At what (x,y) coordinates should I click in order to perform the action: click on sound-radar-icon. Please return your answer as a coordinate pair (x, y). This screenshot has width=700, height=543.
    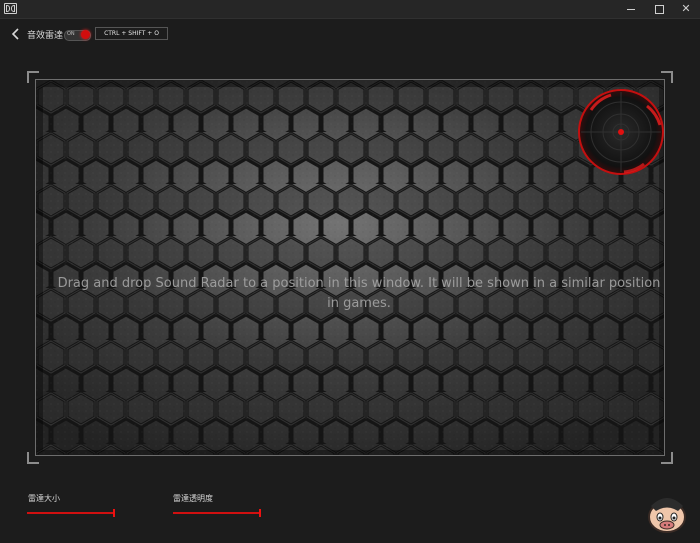
    Looking at the image, I should click on (621, 132).